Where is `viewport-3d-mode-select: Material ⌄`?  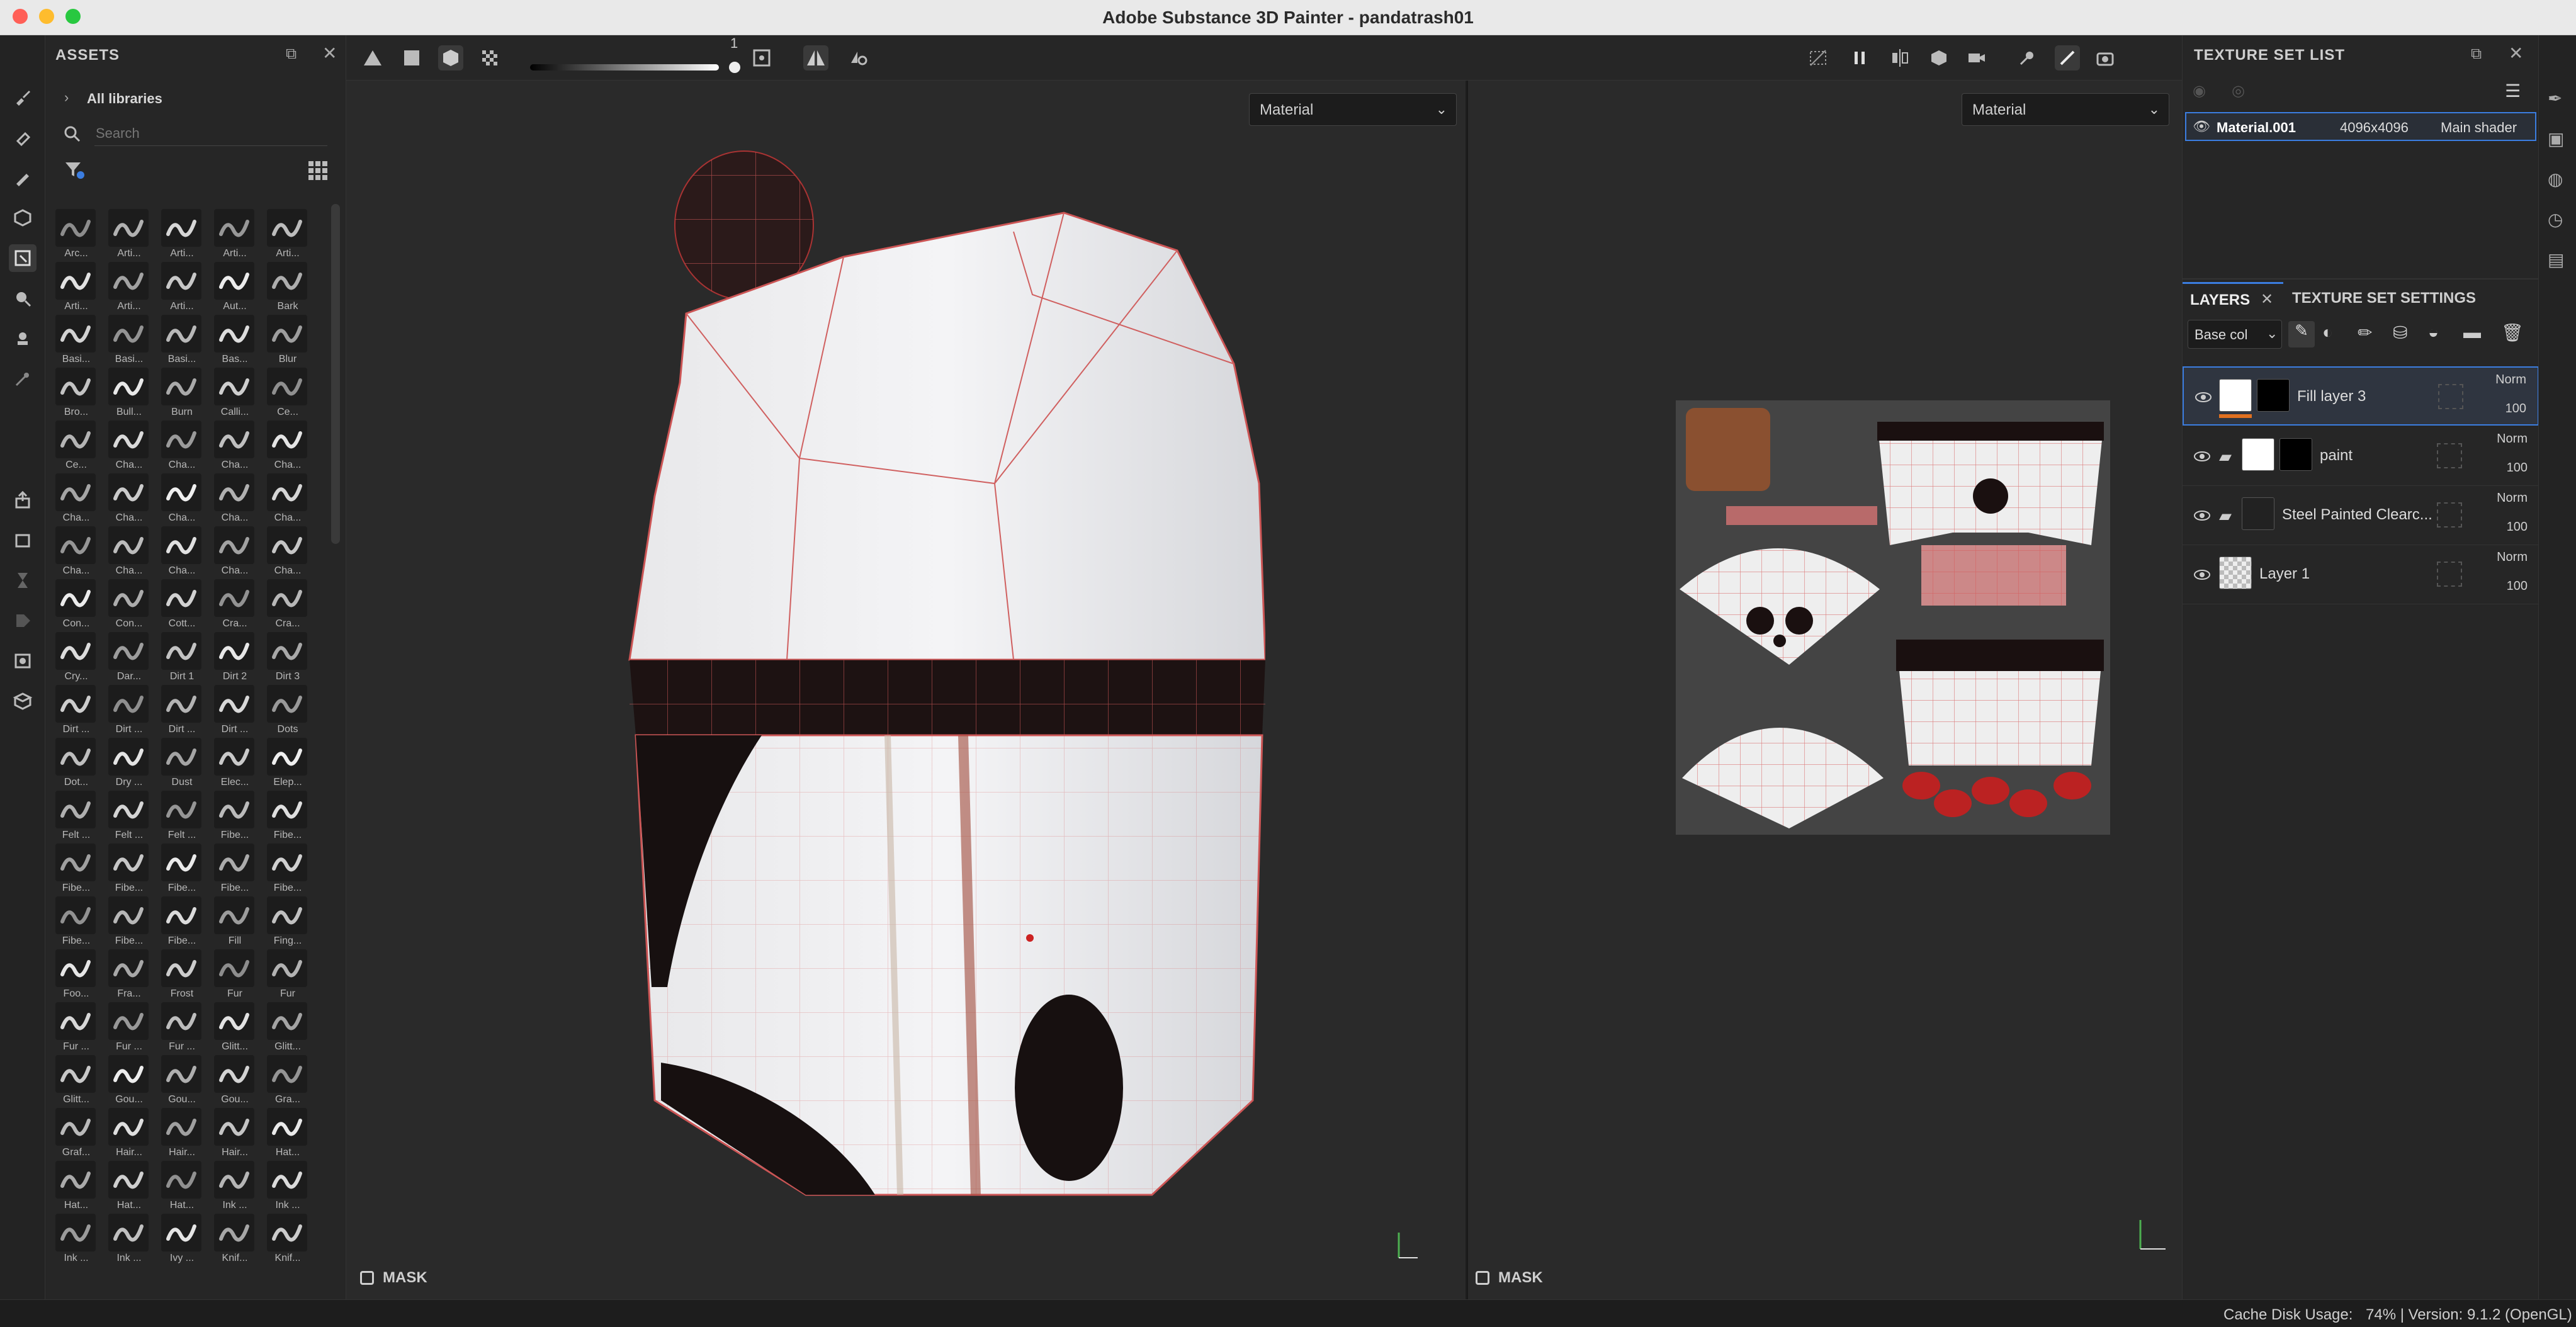
viewport-3d-mode-select: Material ⌄ is located at coordinates (1353, 109).